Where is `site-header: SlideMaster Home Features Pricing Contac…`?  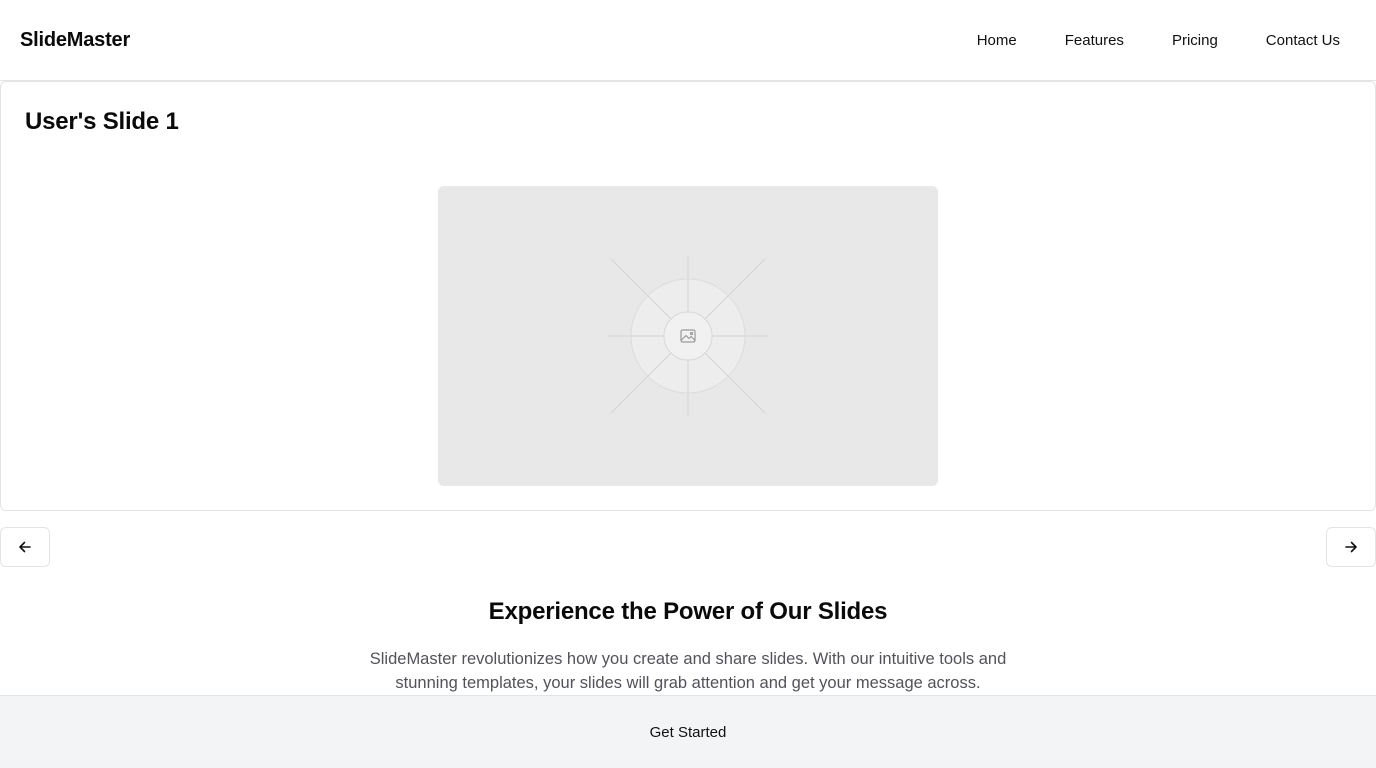
site-header: SlideMaster Home Features Pricing Contac… is located at coordinates (688, 40).